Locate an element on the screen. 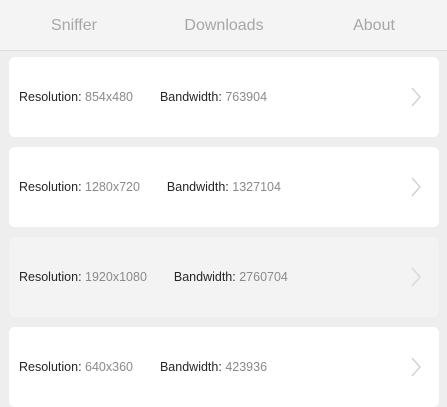 This screenshot has width=447, height=407. resolution-value: 1920x1080 is located at coordinates (116, 277).